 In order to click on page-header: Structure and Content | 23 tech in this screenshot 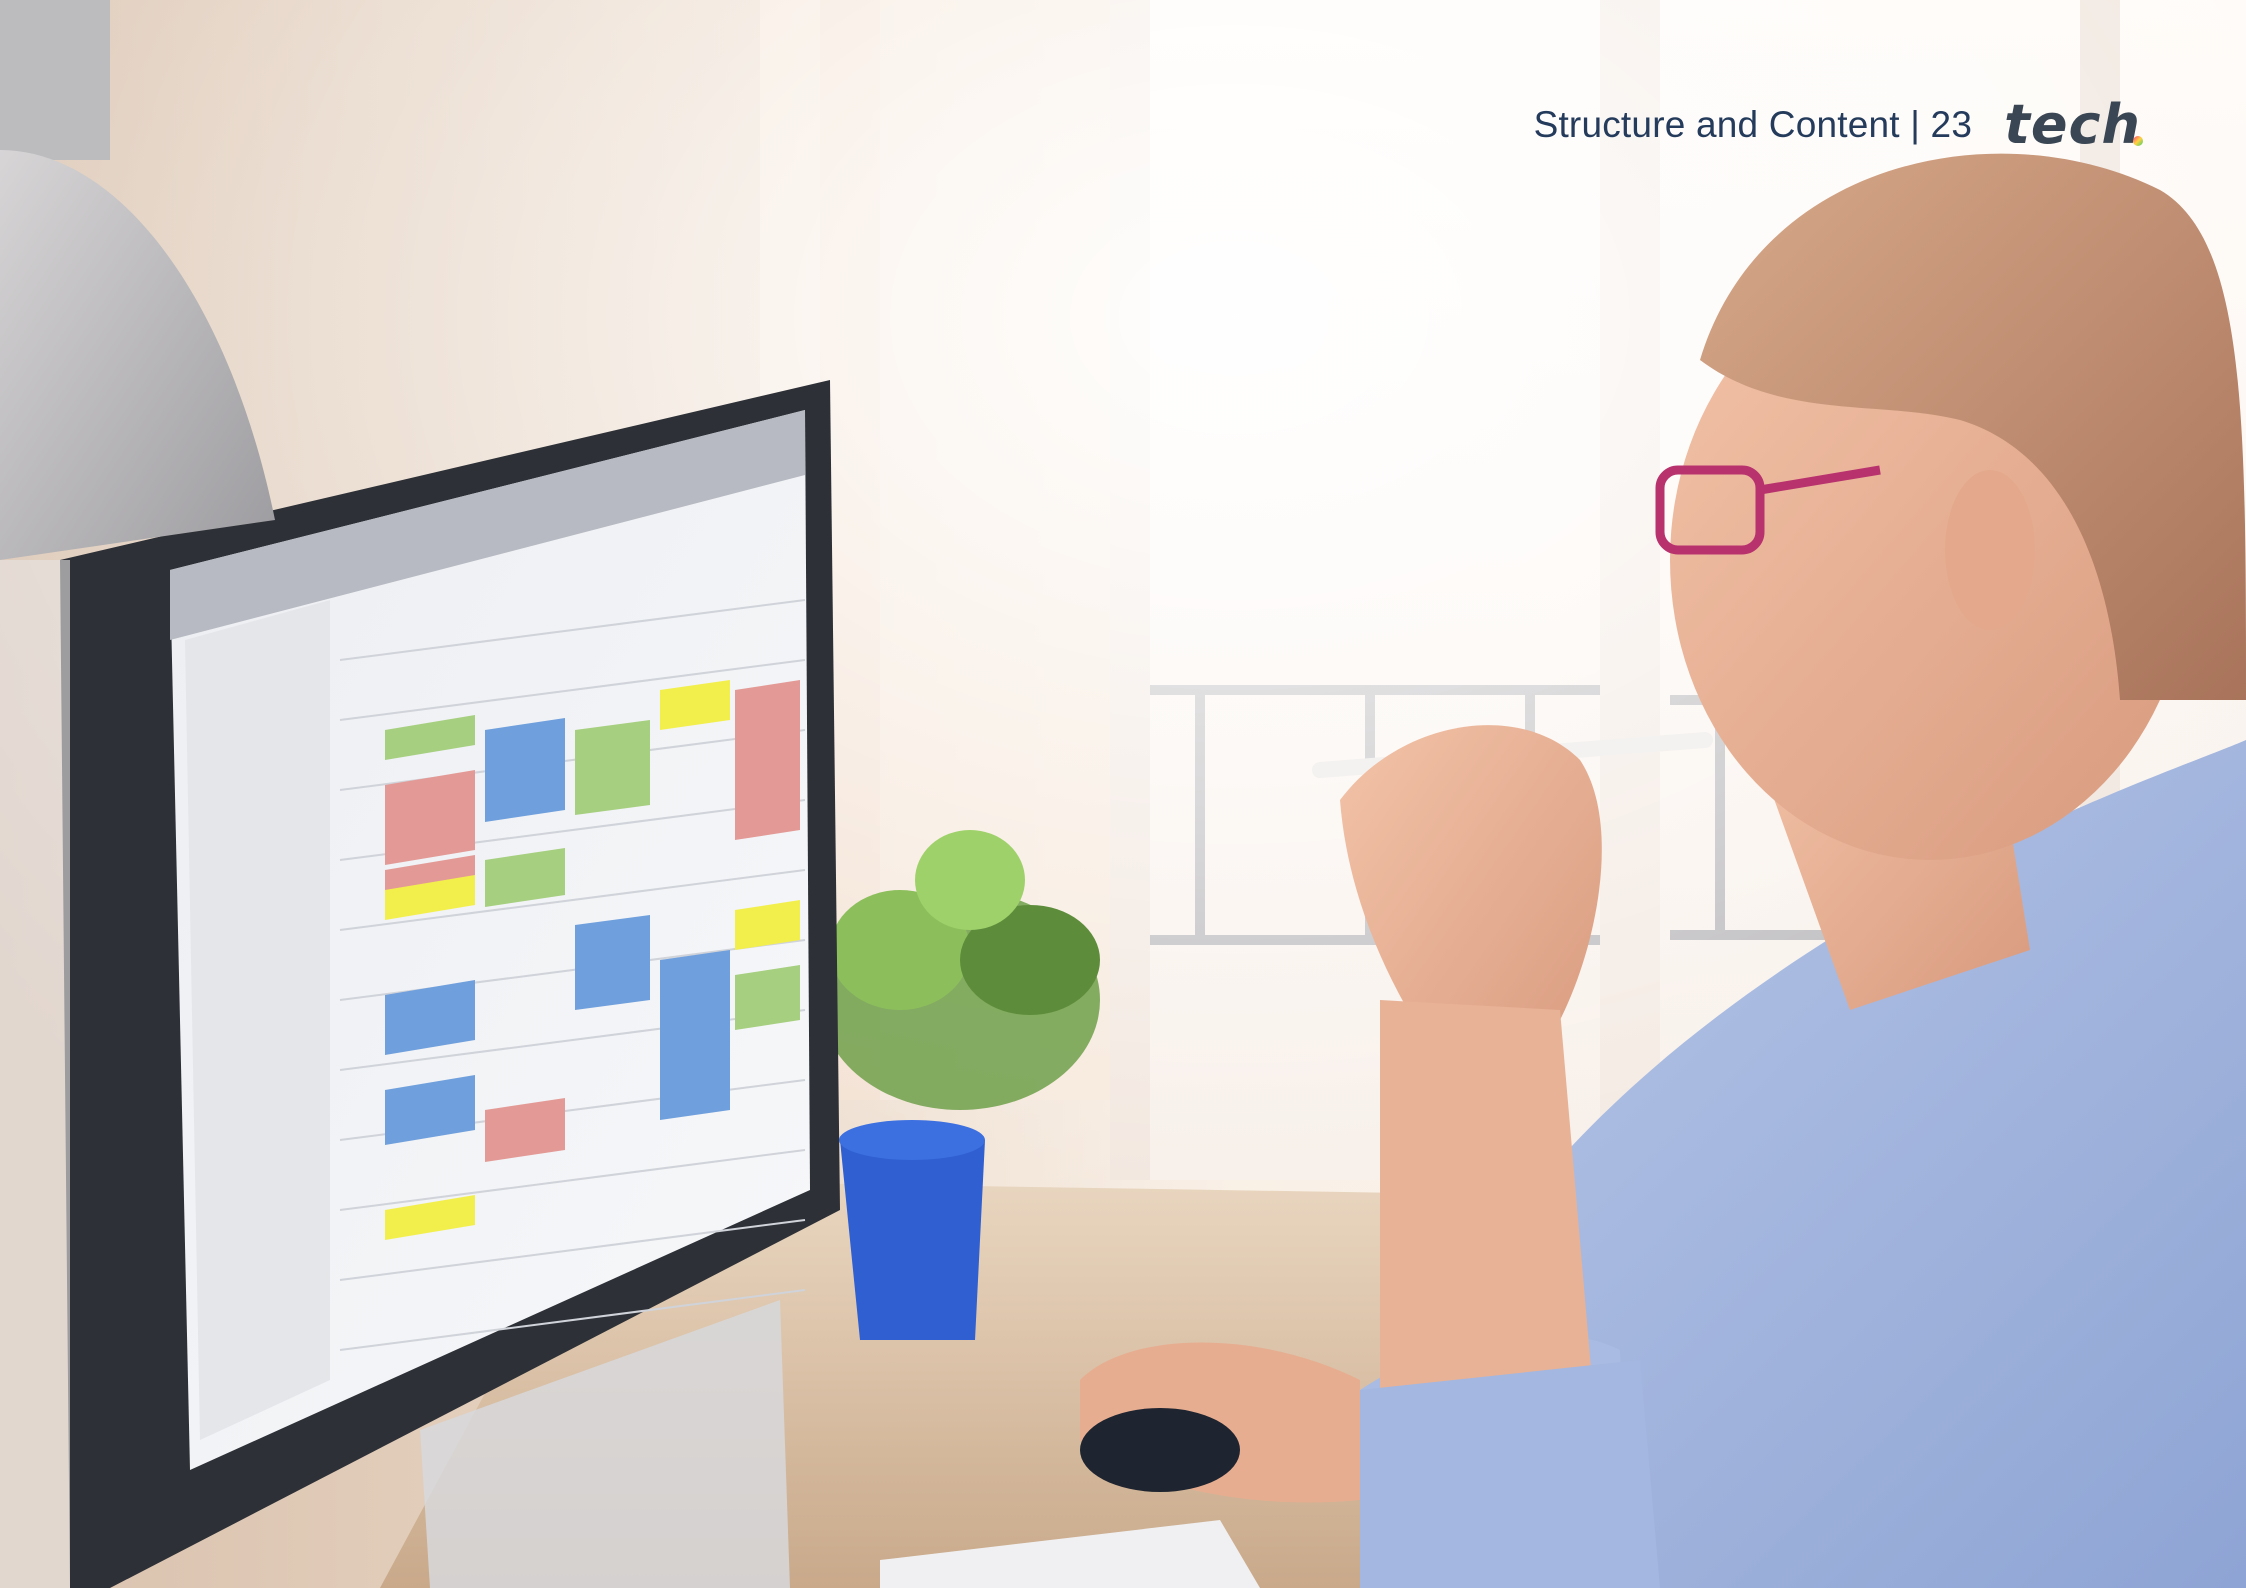, I will do `click(1838, 125)`.